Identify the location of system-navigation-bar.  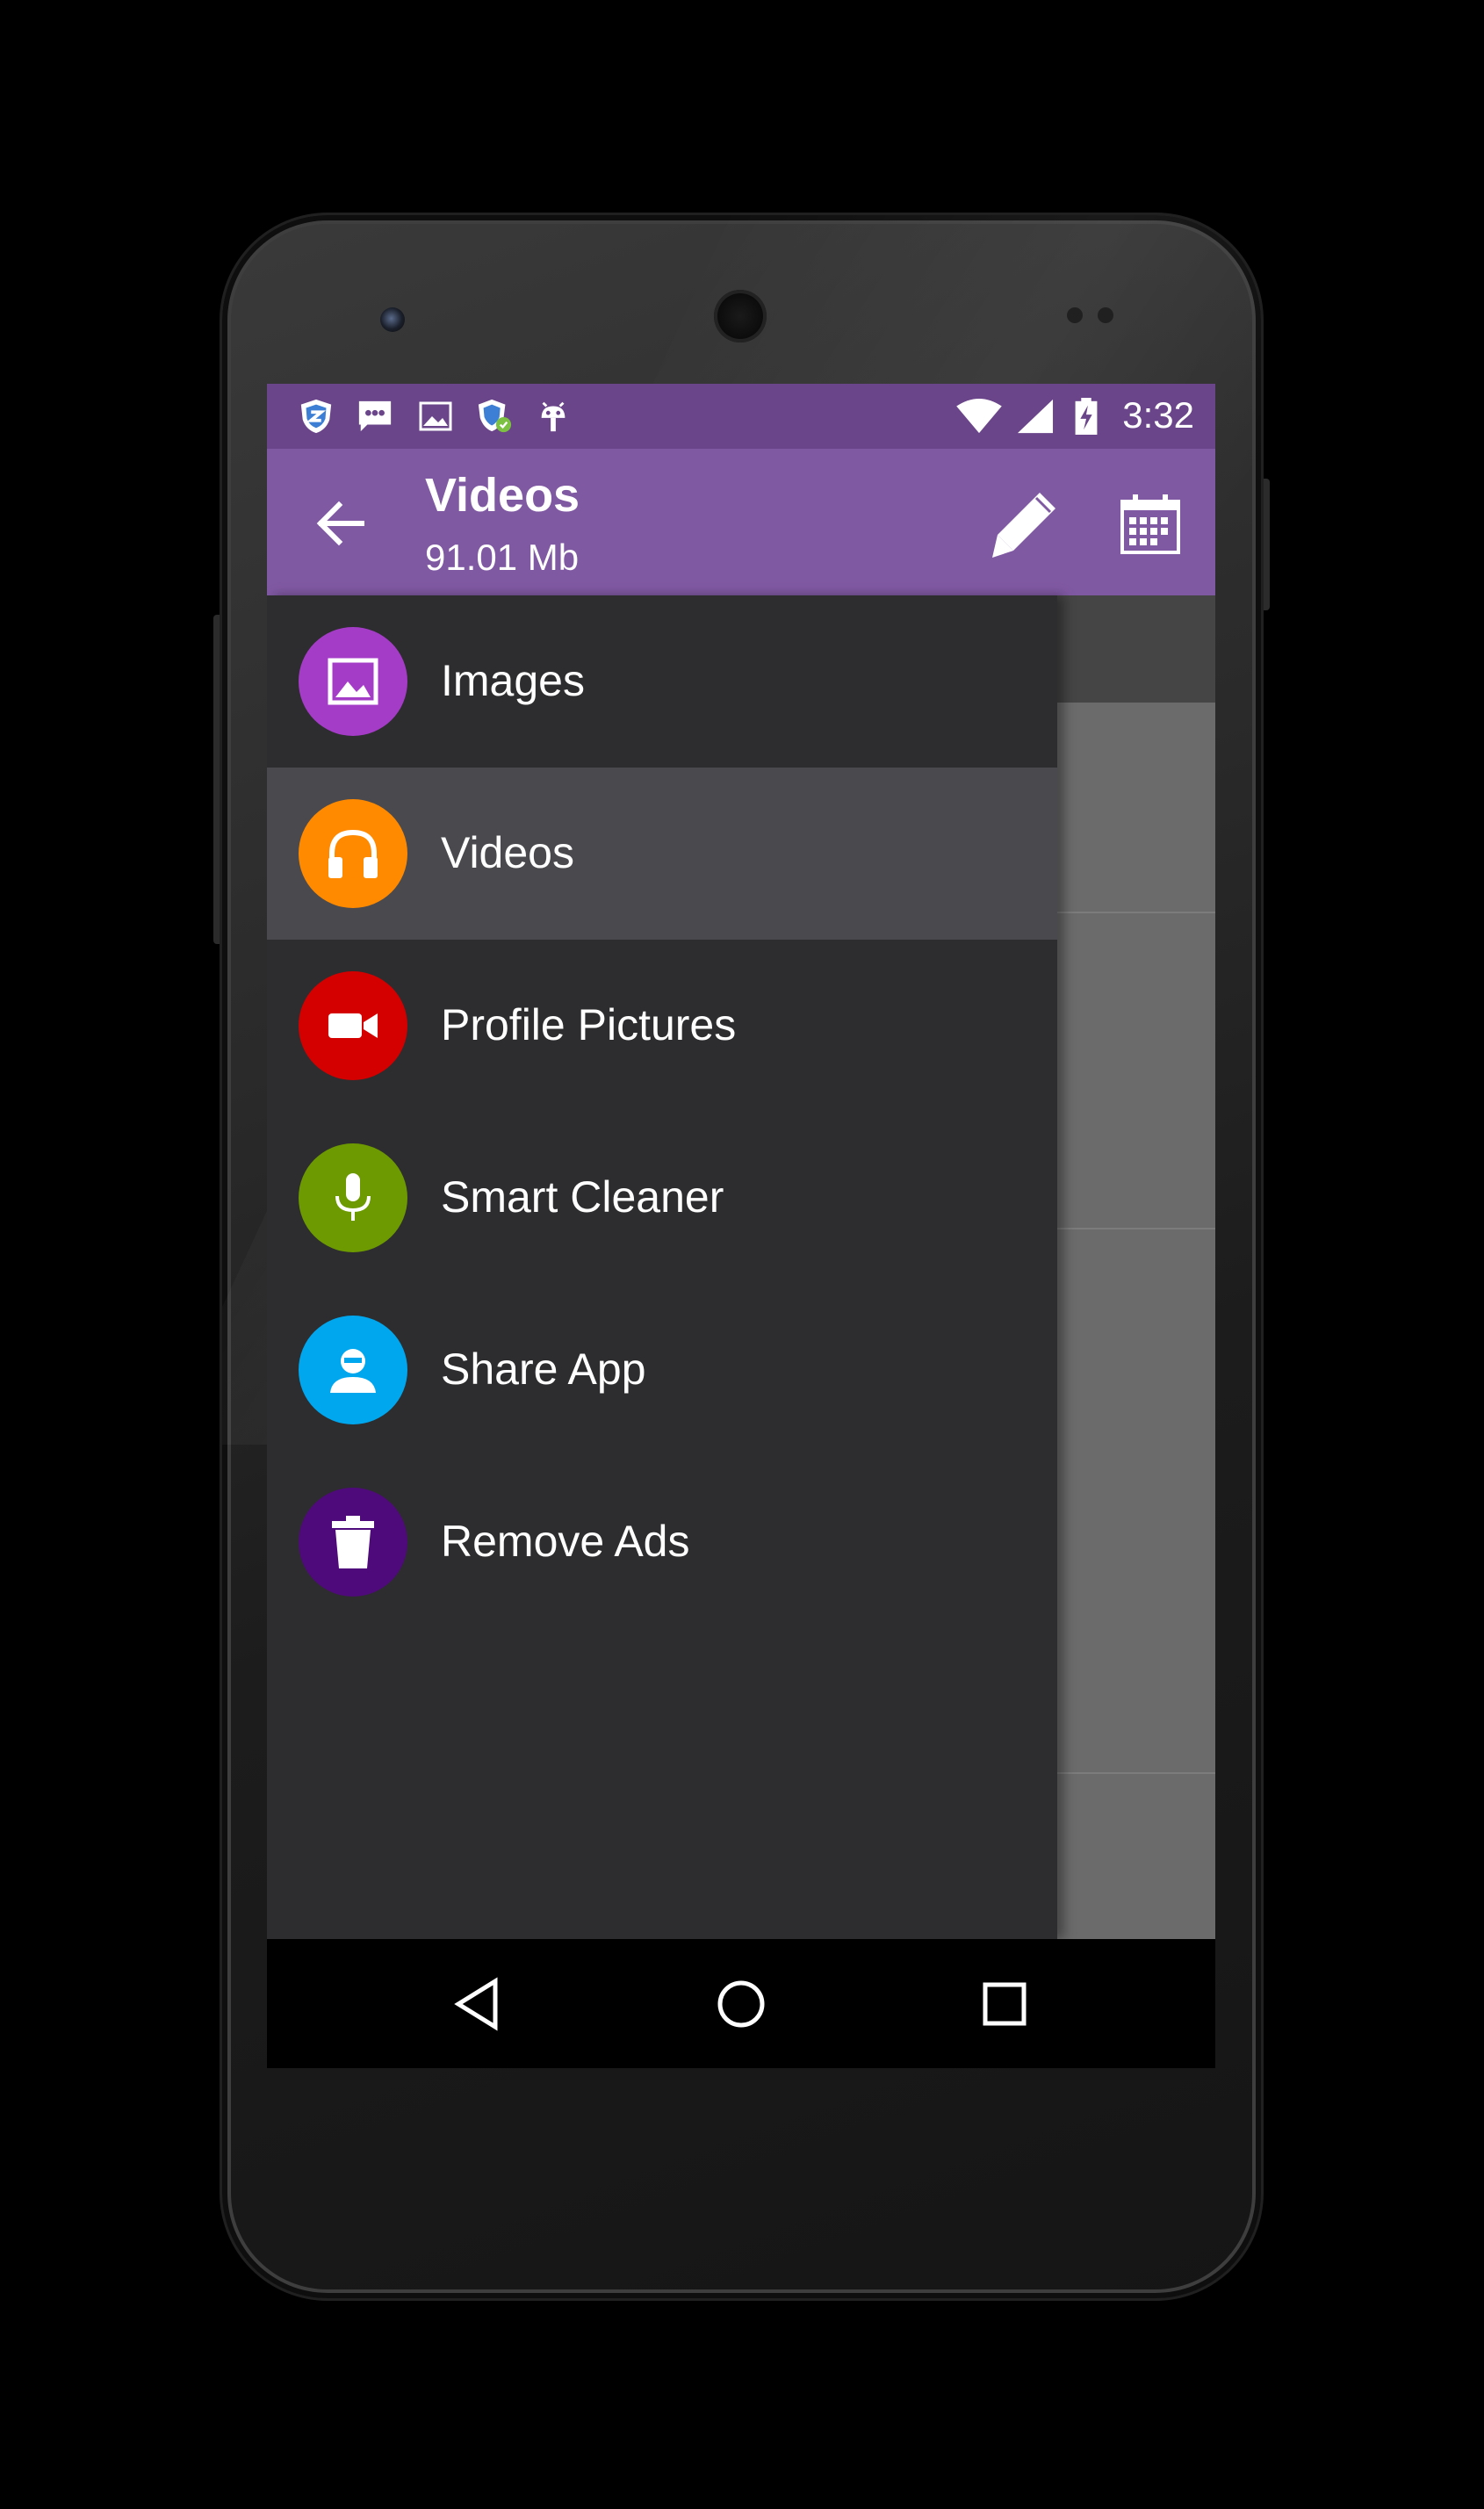
(741, 2003).